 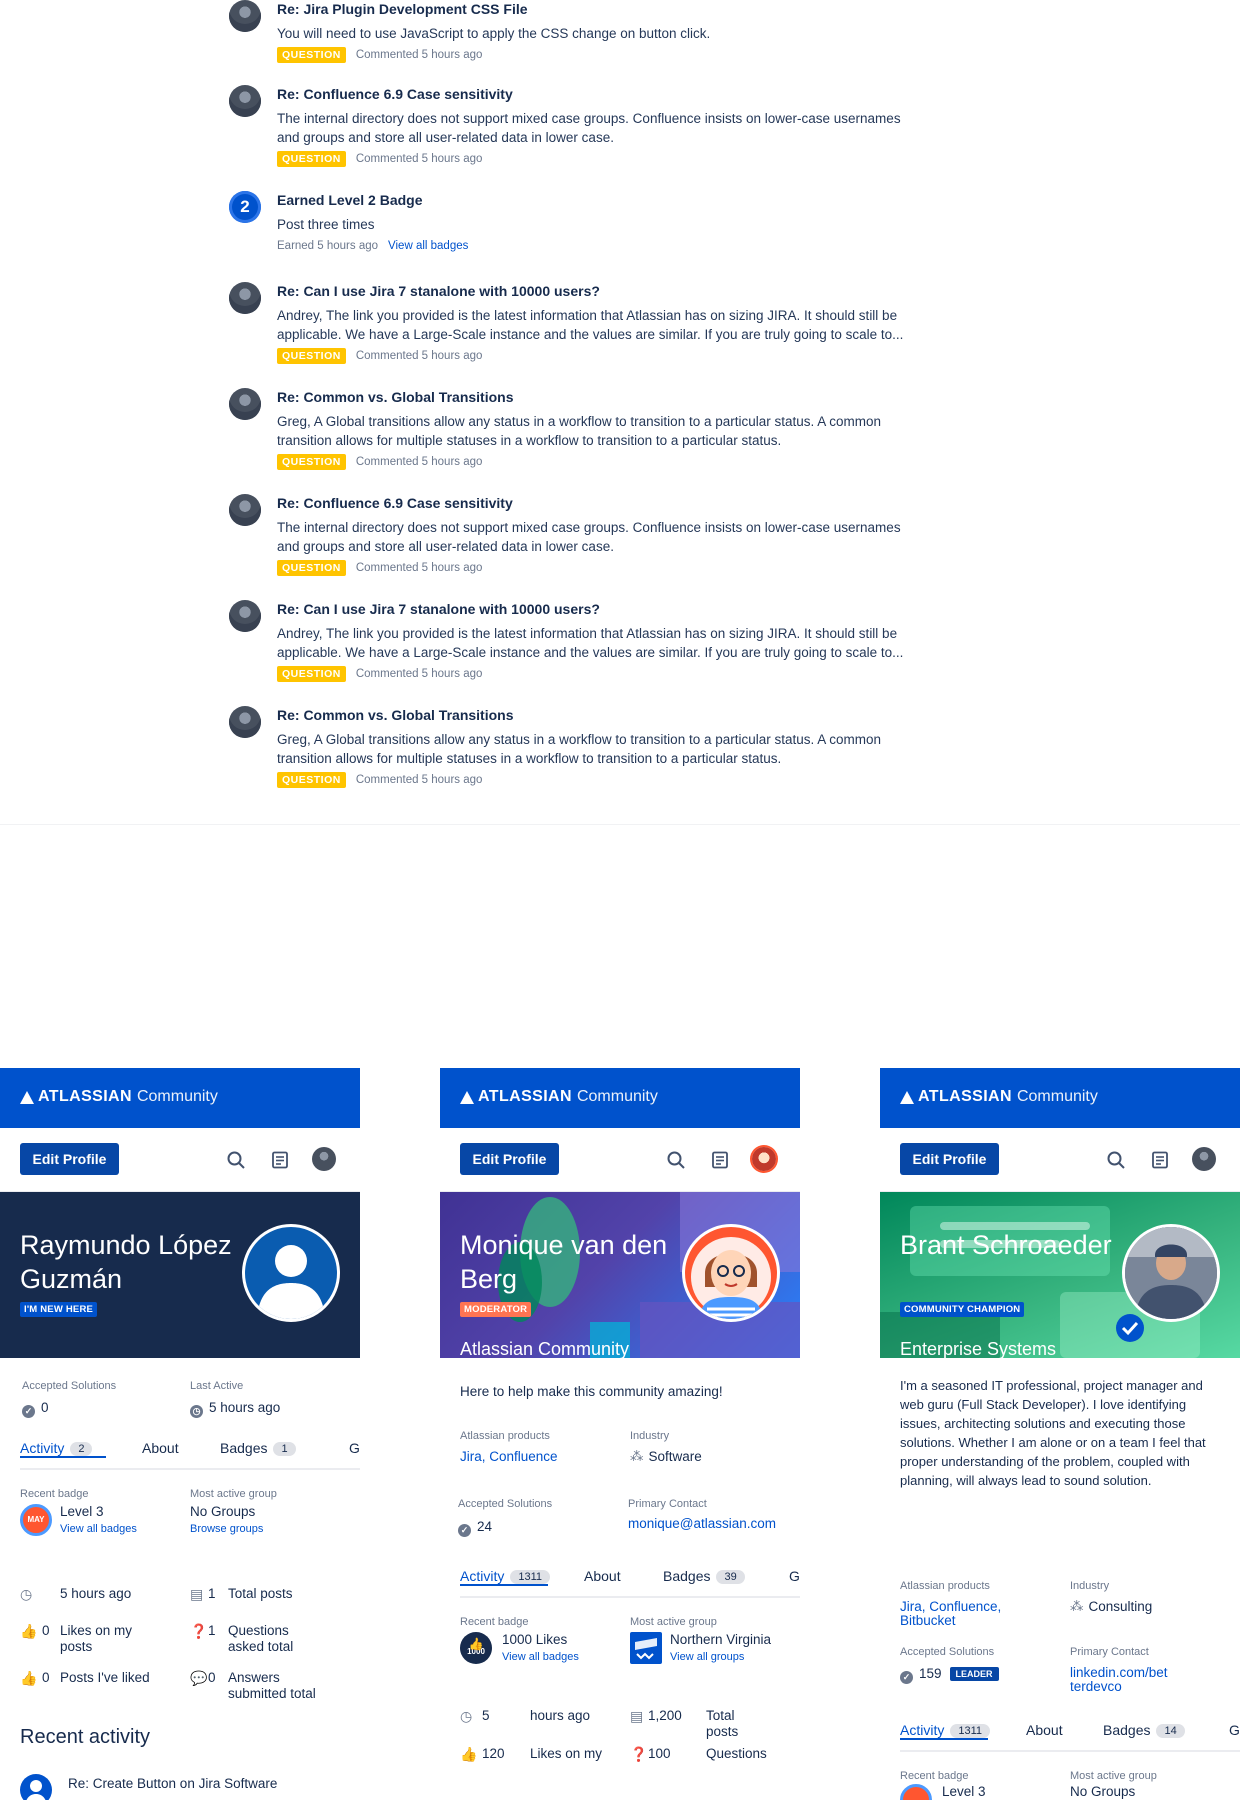 I want to click on stat-liked-label: Posts I've liked, so click(x=105, y=1677).